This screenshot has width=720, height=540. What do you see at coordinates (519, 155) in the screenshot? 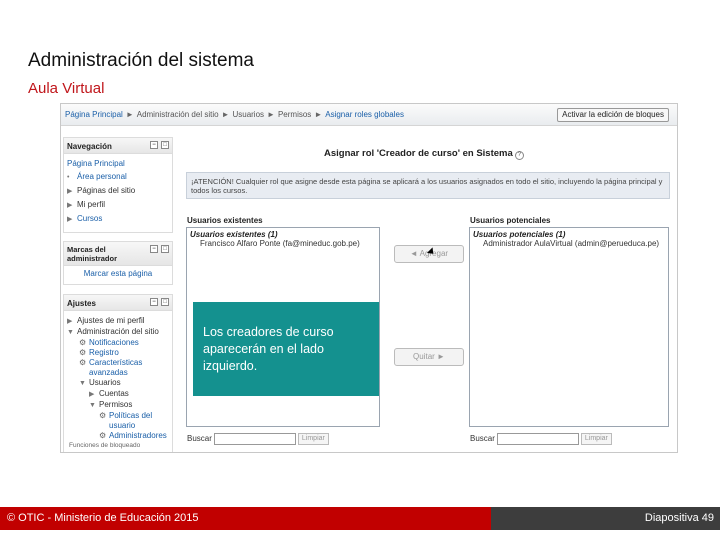
I see `help-icon: ?` at bounding box center [519, 155].